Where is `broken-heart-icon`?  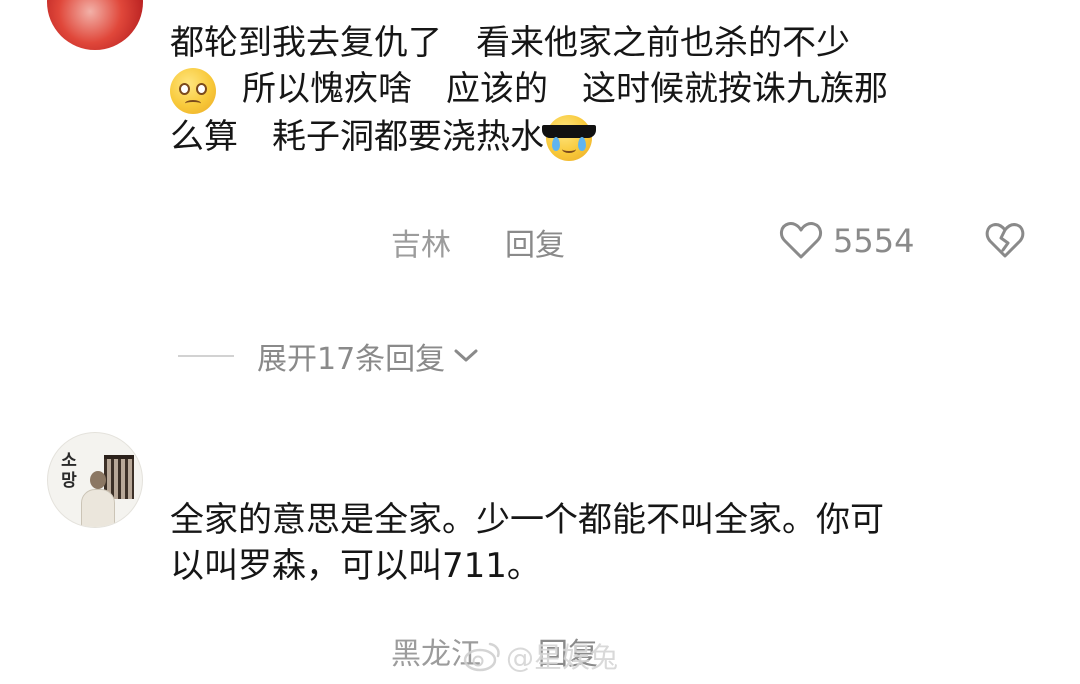 broken-heart-icon is located at coordinates (1005, 241).